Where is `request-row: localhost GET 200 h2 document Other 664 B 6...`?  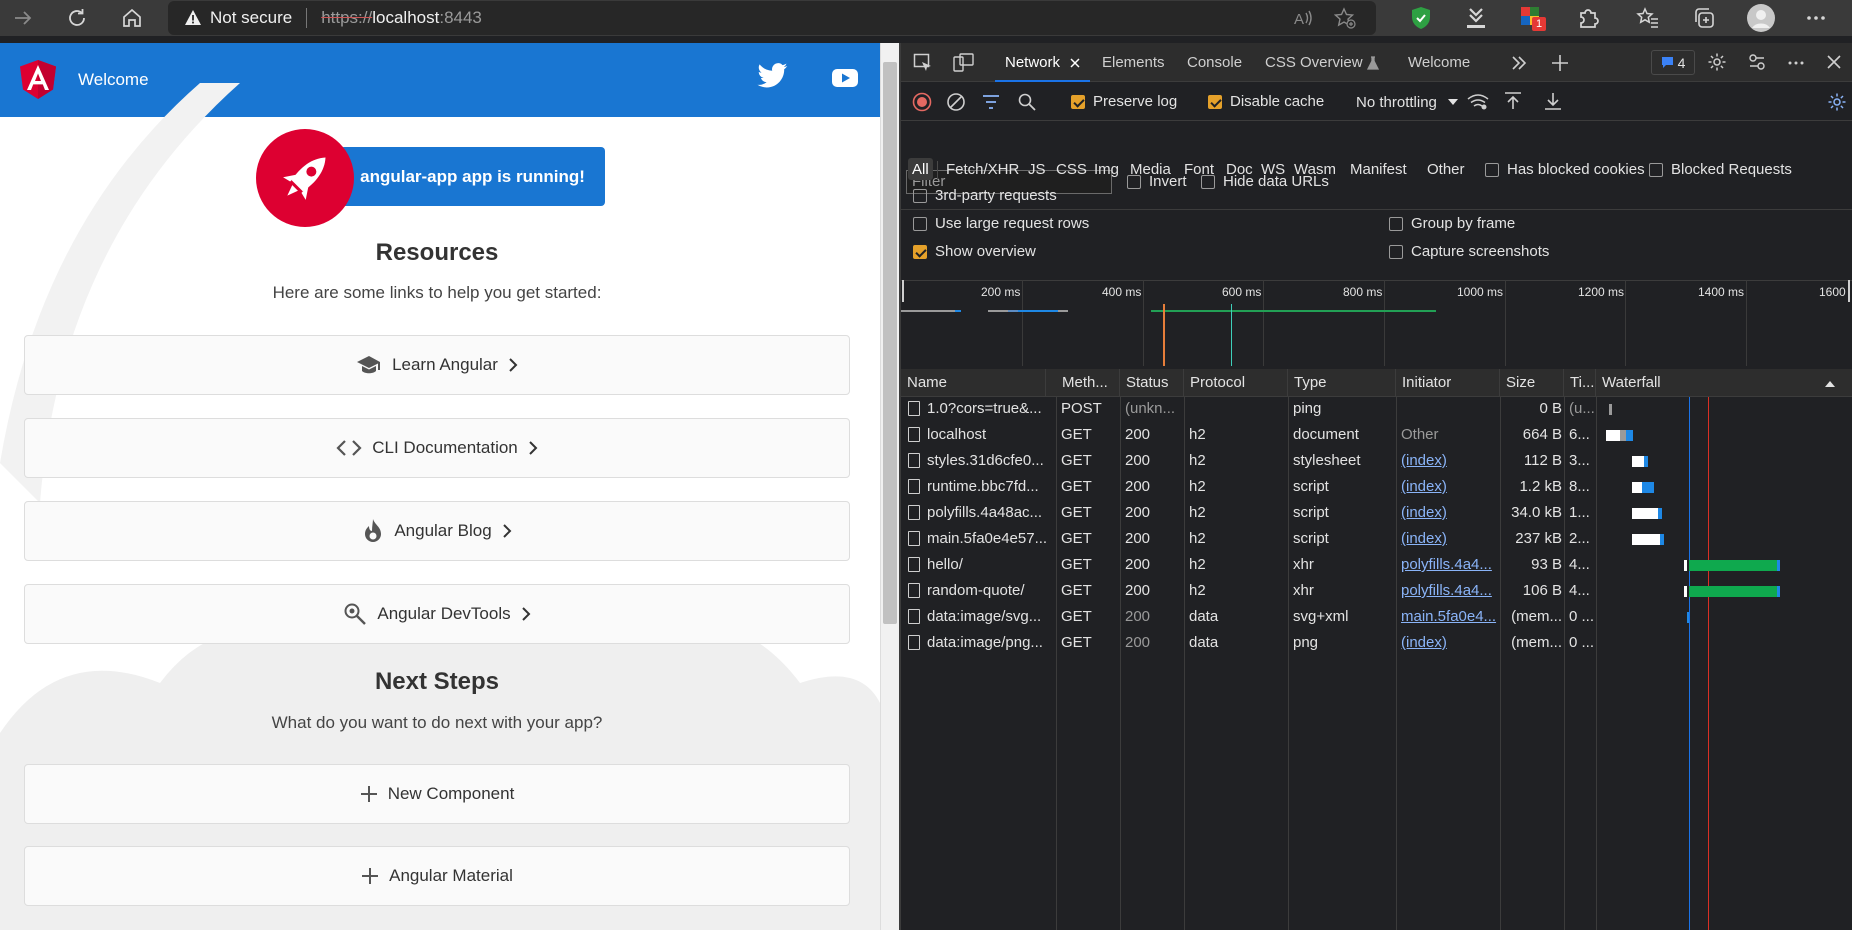
request-row: localhost GET 200 h2 document Other 664 B 6... is located at coordinates (1376, 435).